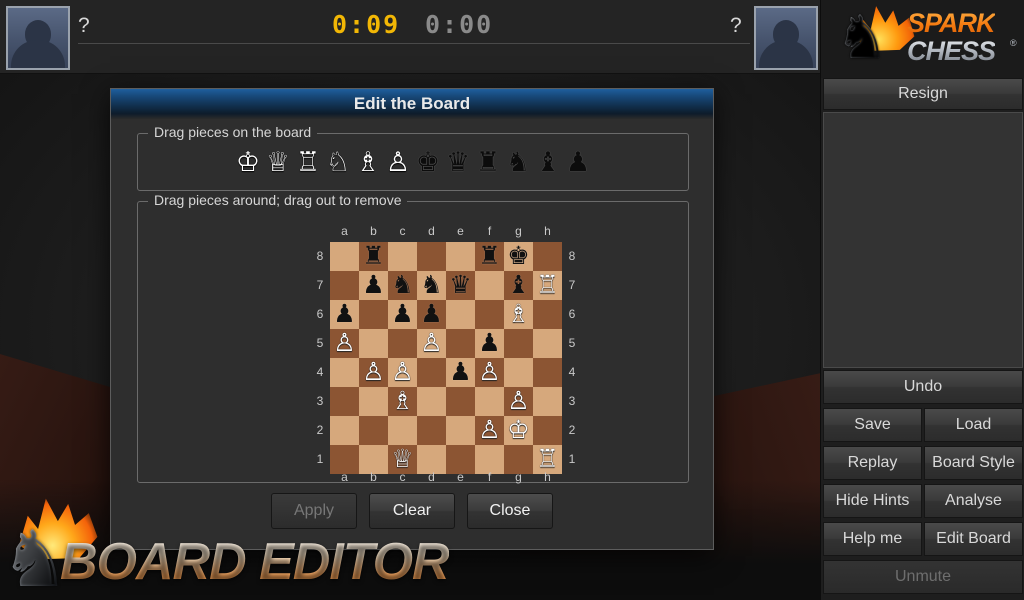 The height and width of the screenshot is (600, 1024). What do you see at coordinates (460, 314) in the screenshot?
I see `square-e6` at bounding box center [460, 314].